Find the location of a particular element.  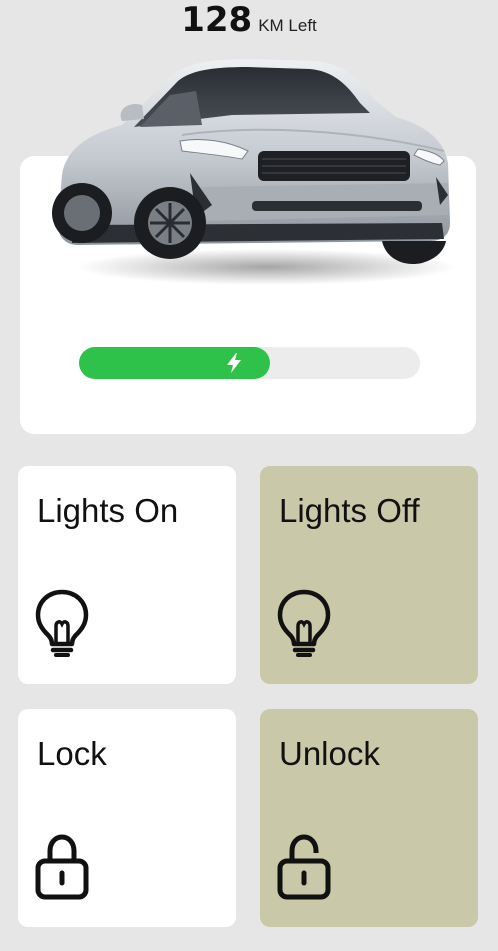

battery-level-bar is located at coordinates (249, 363).